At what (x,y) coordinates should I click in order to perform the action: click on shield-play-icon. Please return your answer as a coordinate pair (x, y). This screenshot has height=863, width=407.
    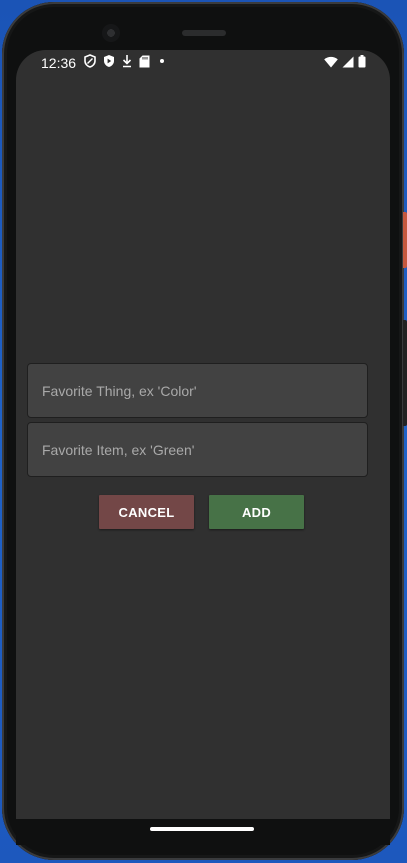
    Looking at the image, I should click on (109, 61).